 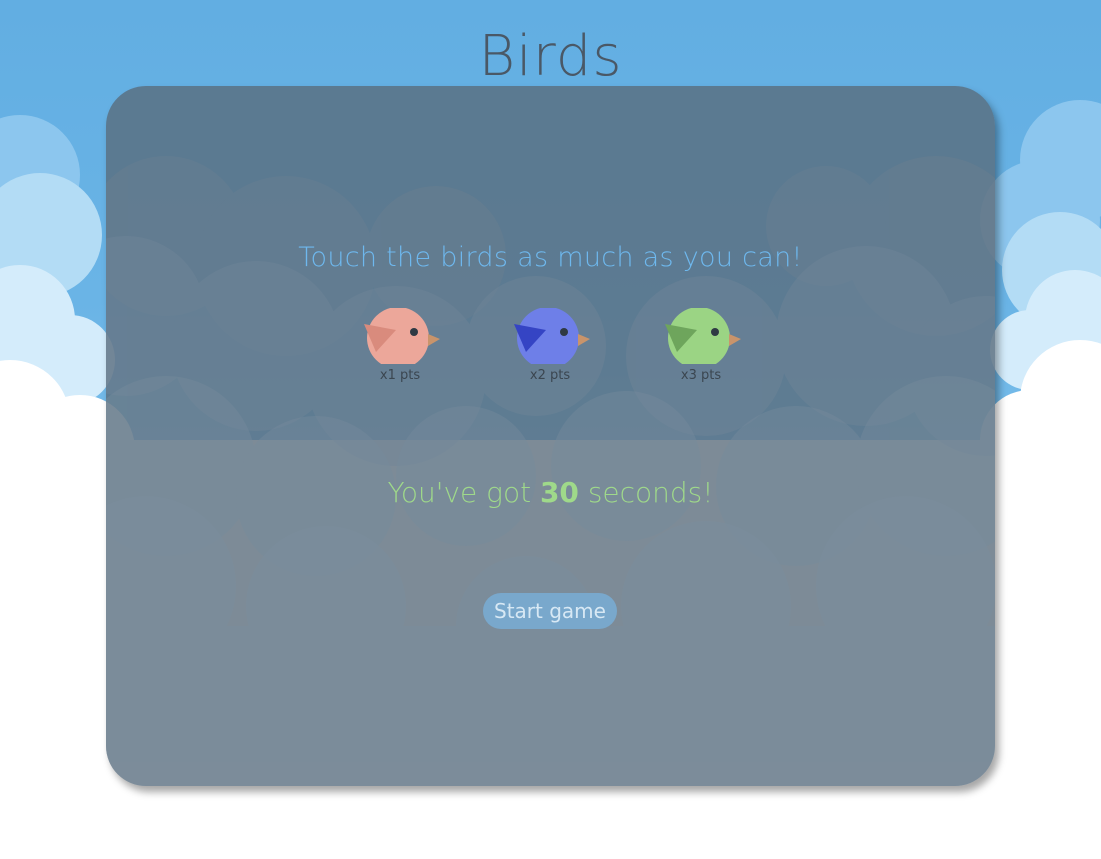 What do you see at coordinates (701, 375) in the screenshot?
I see `bird-points-label: x3 pts` at bounding box center [701, 375].